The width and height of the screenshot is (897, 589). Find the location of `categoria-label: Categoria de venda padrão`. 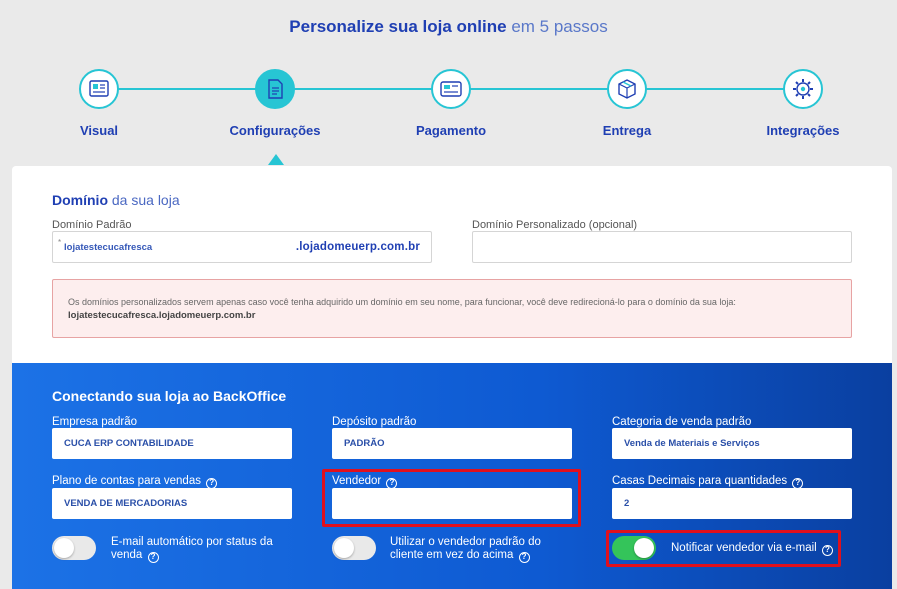

categoria-label: Categoria de venda padrão is located at coordinates (682, 422).